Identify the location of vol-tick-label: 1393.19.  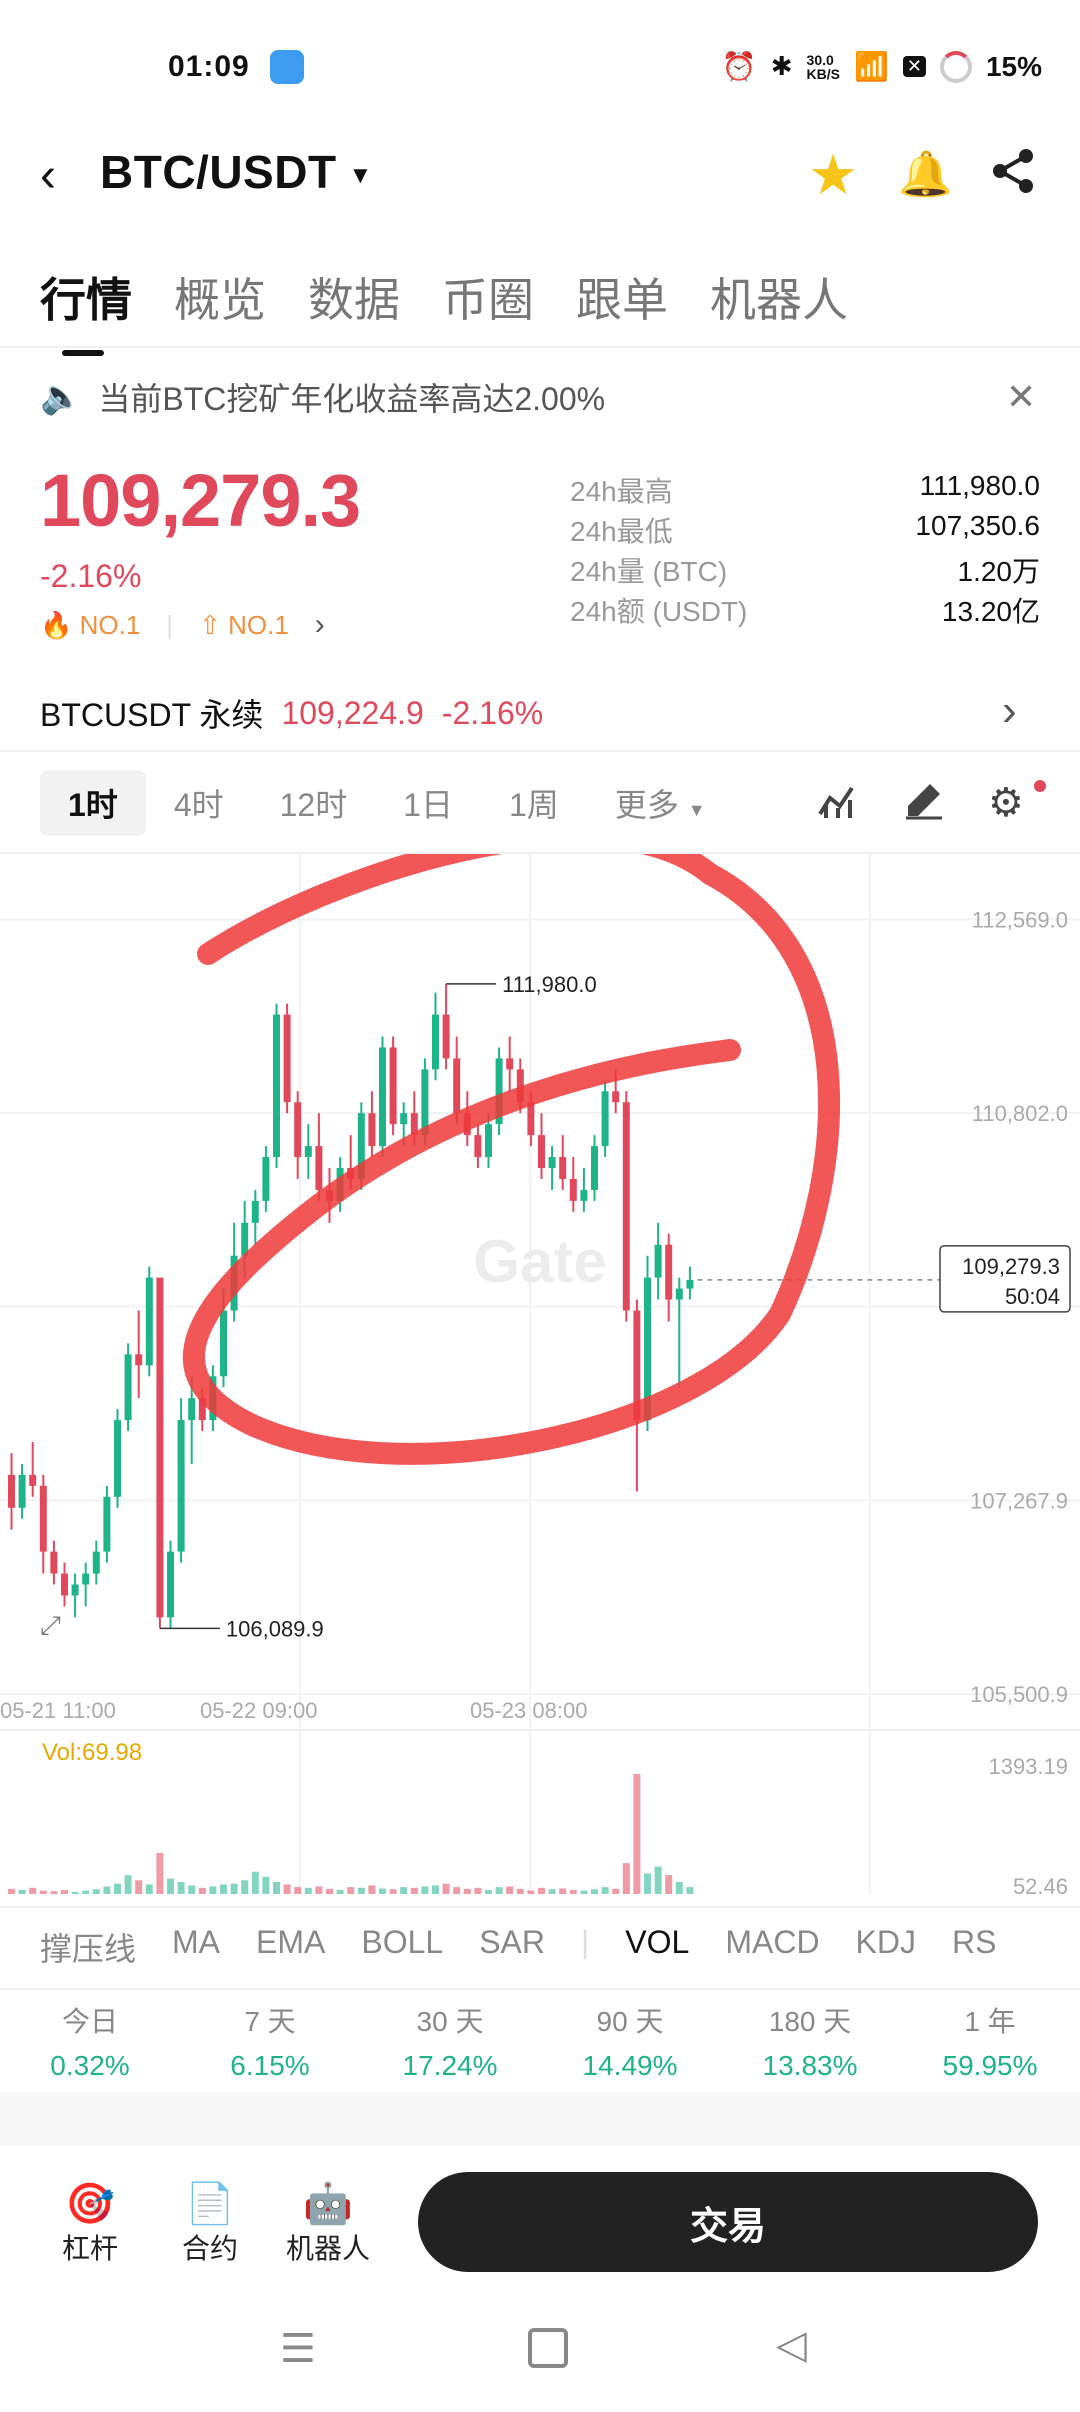
(1028, 1766).